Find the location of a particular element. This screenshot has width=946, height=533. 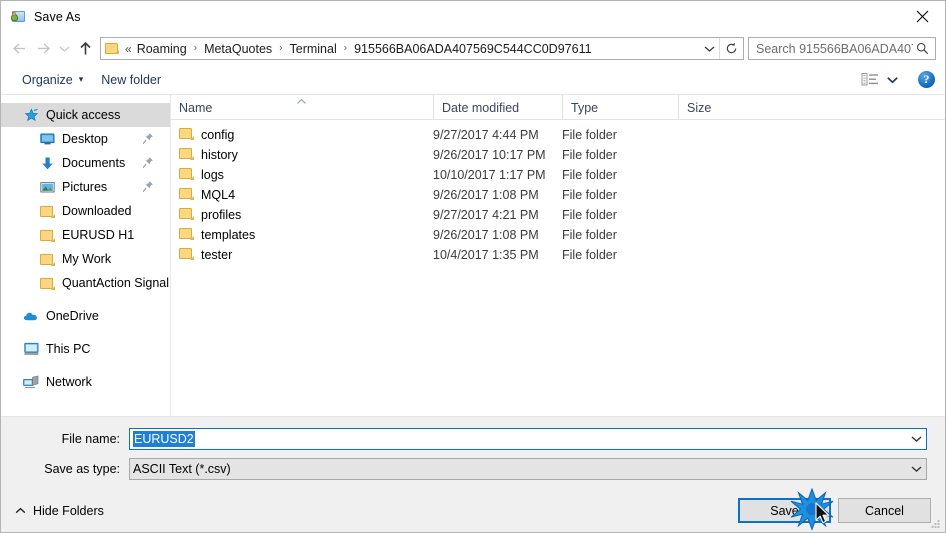

view-dropdown-button is located at coordinates (892, 80).